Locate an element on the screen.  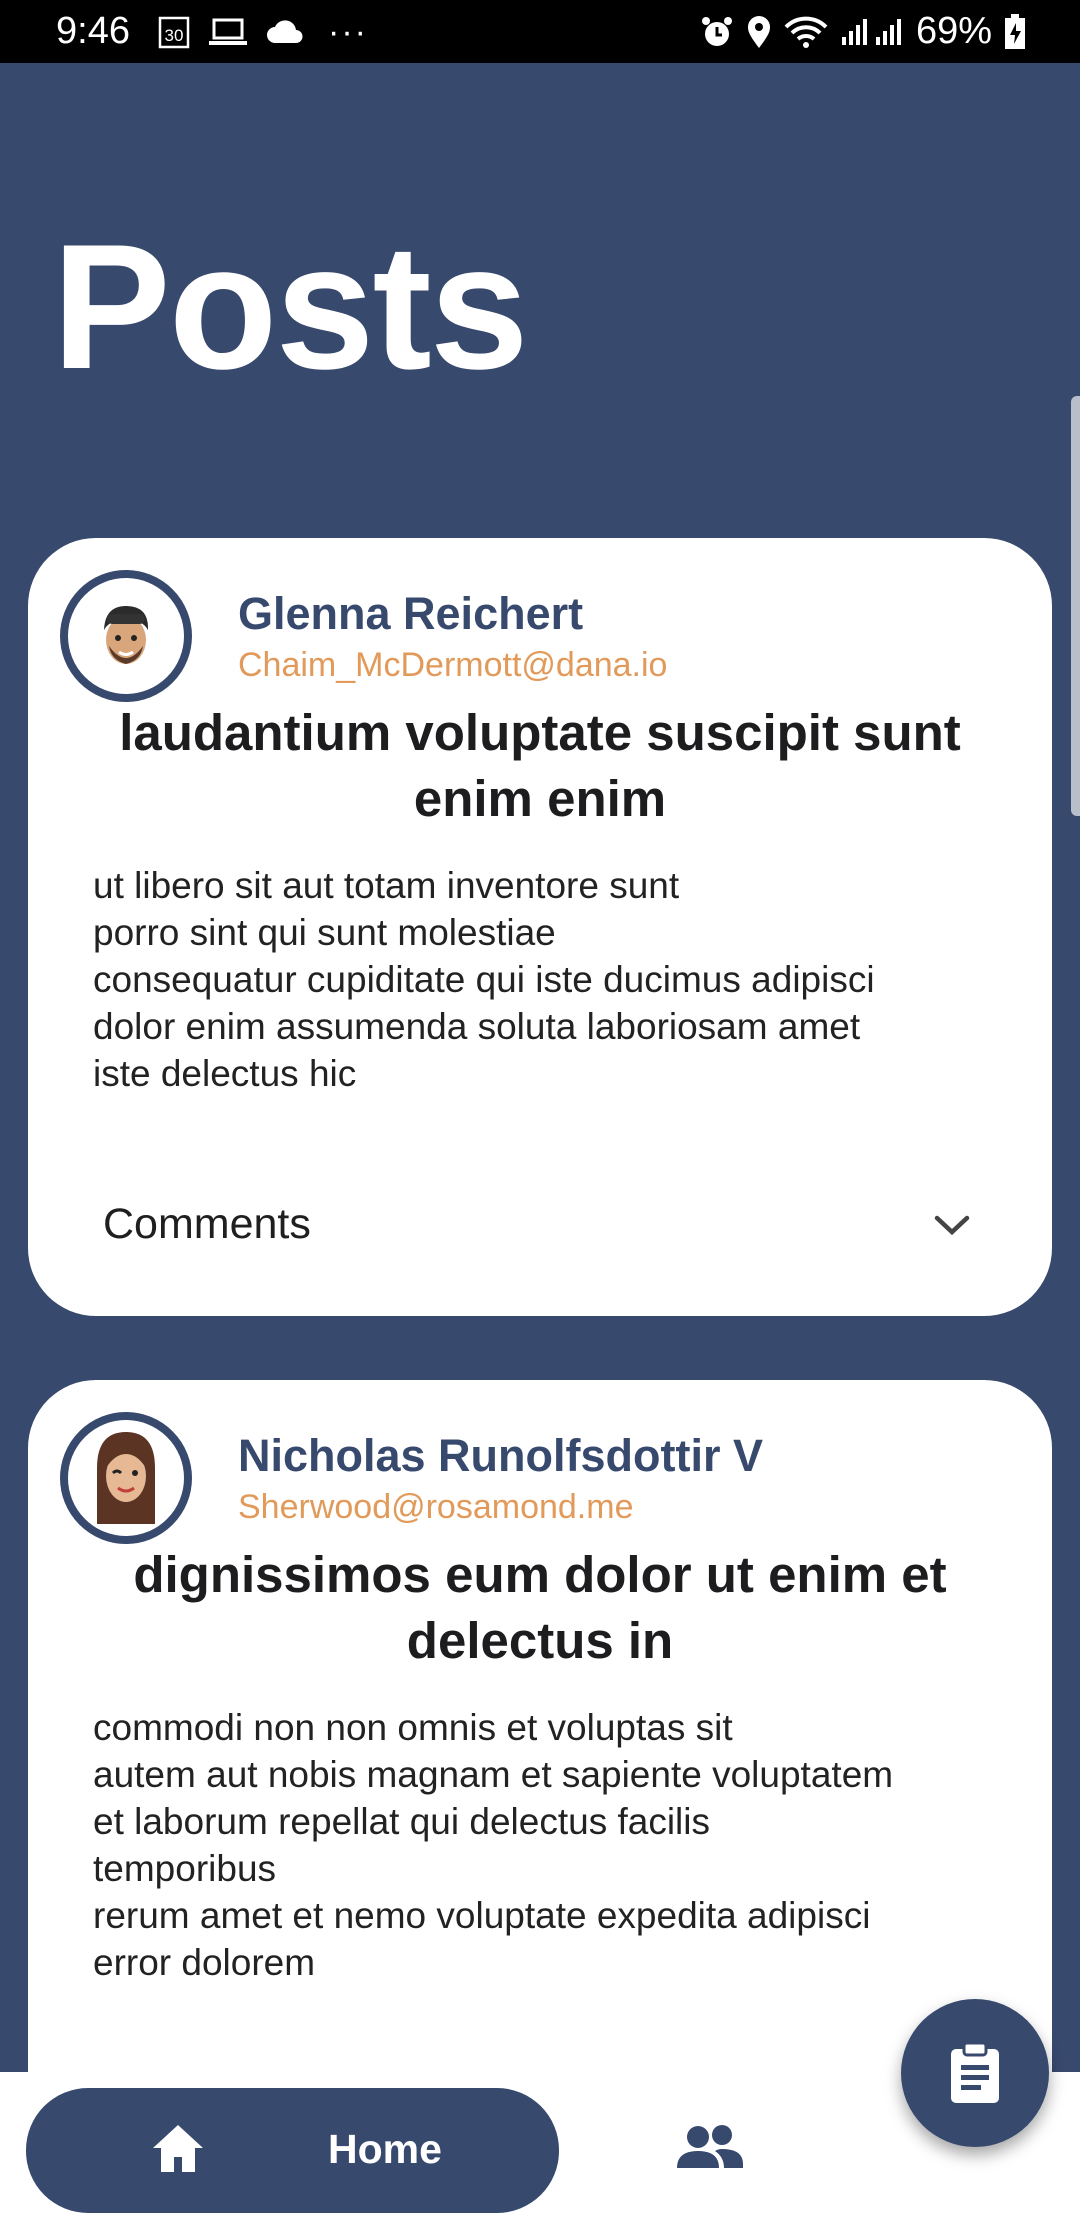
more-icon: ··· is located at coordinates (348, 31).